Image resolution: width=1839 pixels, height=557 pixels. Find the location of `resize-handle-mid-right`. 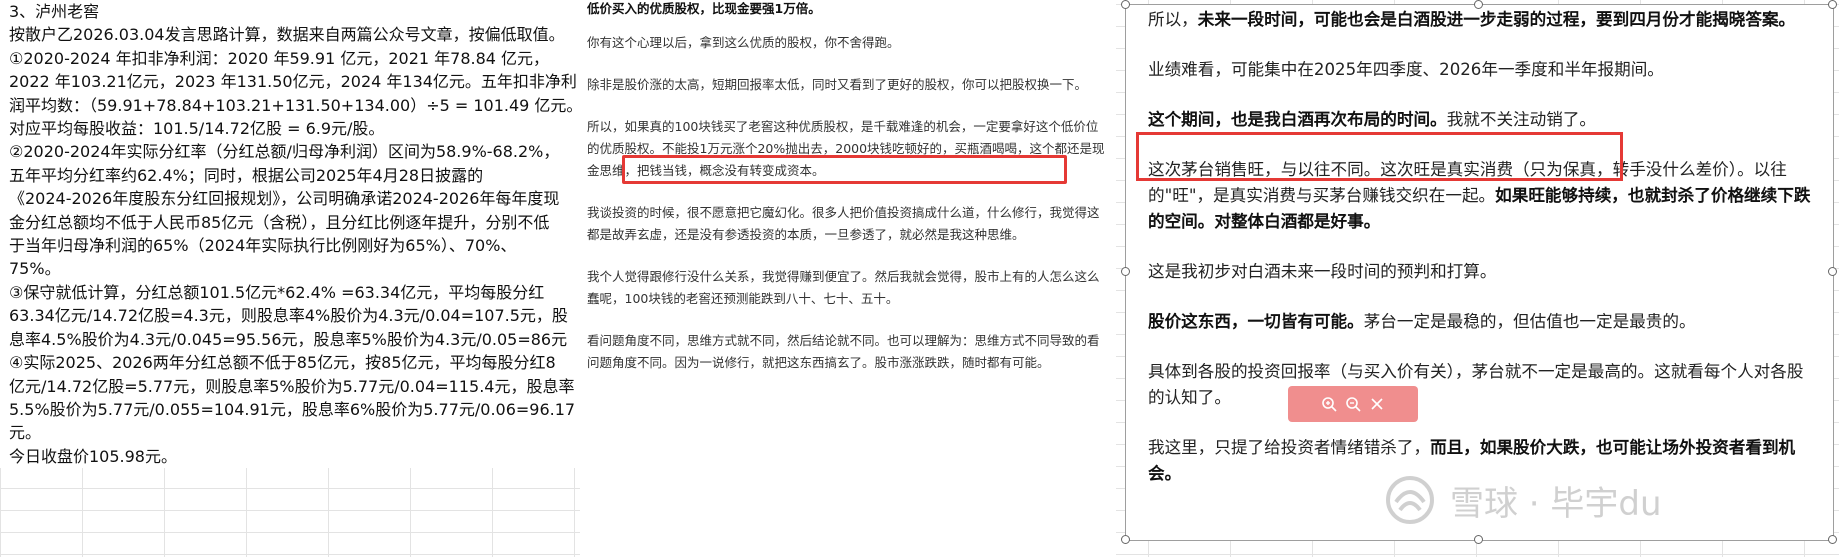

resize-handle-mid-right is located at coordinates (1832, 271).